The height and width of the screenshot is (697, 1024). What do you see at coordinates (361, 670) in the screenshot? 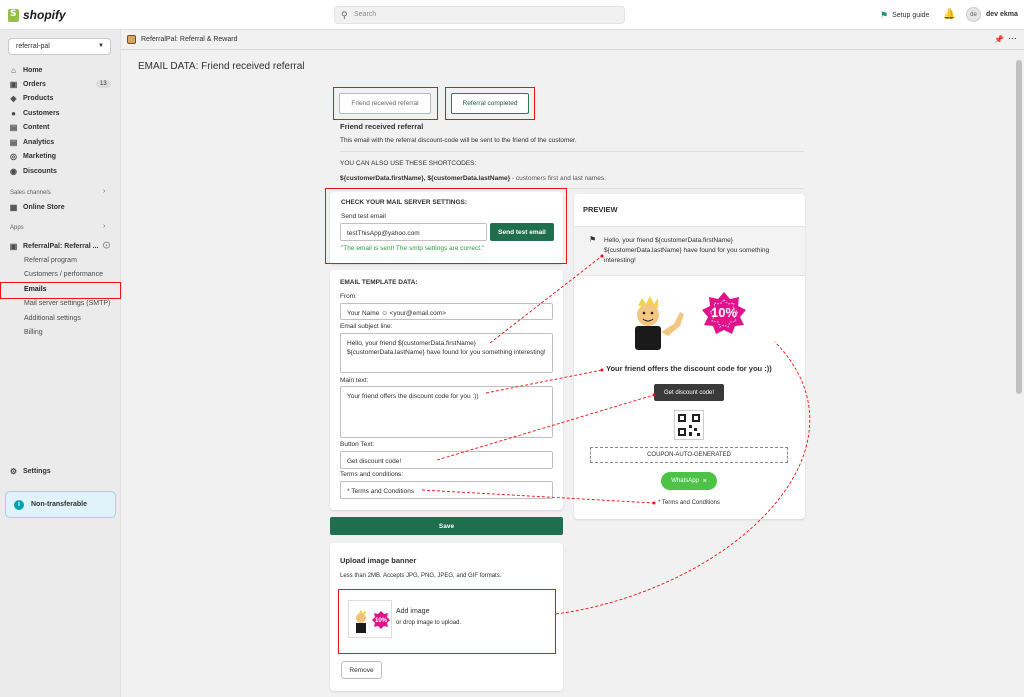
I see `remove-button: Remove` at bounding box center [361, 670].